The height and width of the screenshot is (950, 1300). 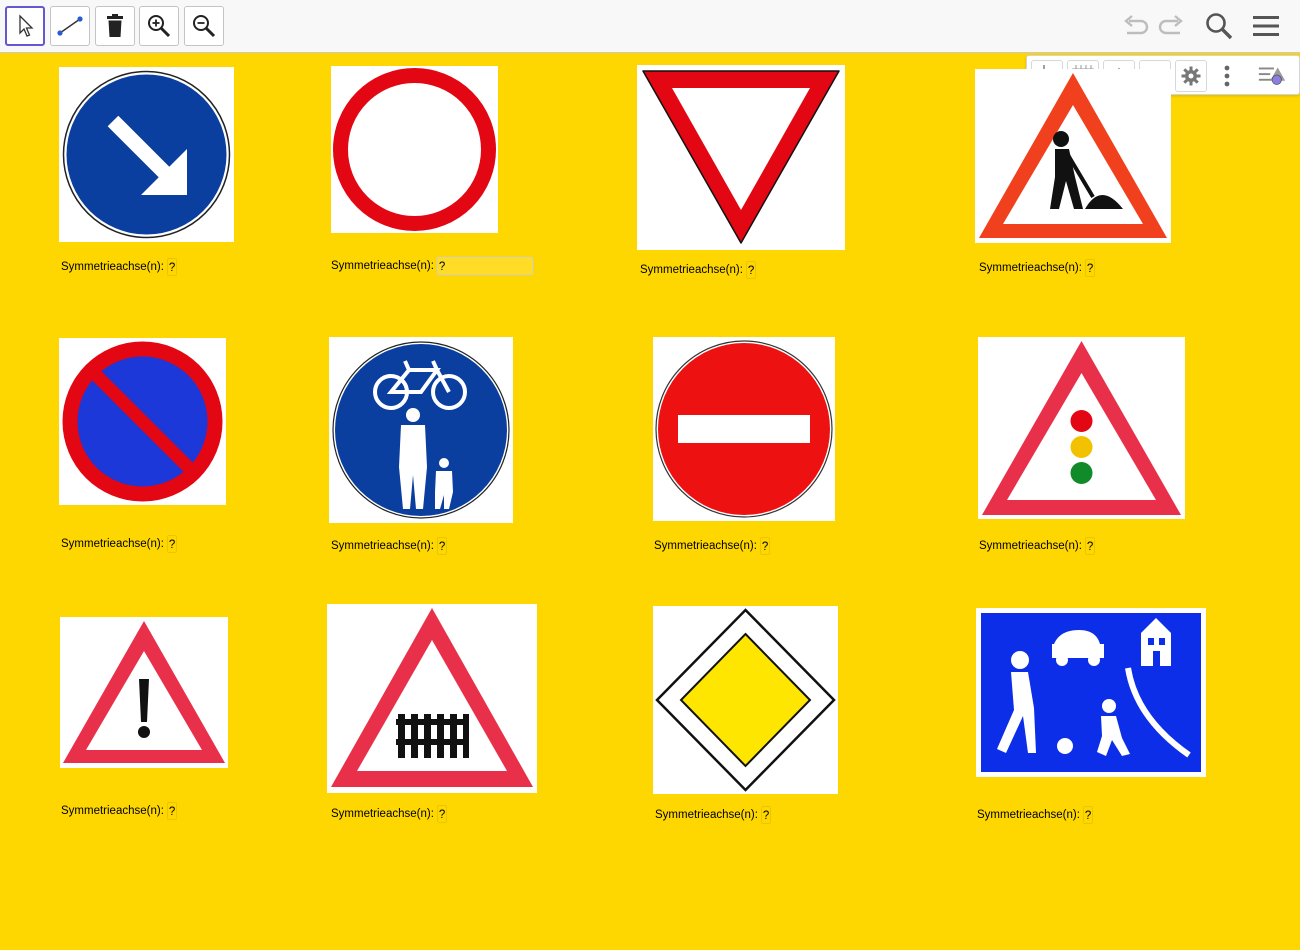 I want to click on no-vehicles-sign-image, so click(x=414, y=149).